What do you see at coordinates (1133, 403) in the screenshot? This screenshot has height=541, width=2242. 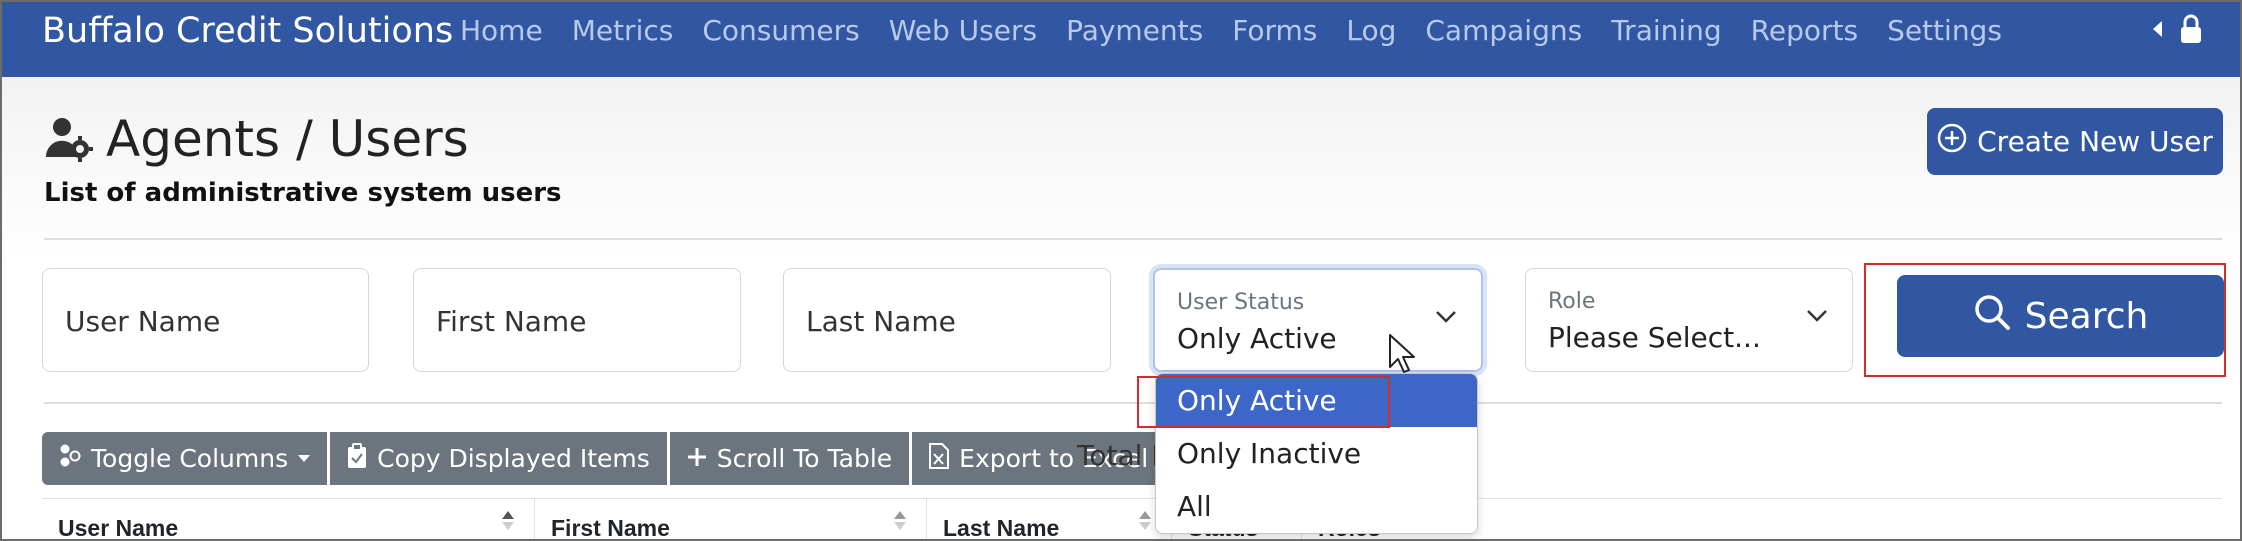 I see `filter-divider` at bounding box center [1133, 403].